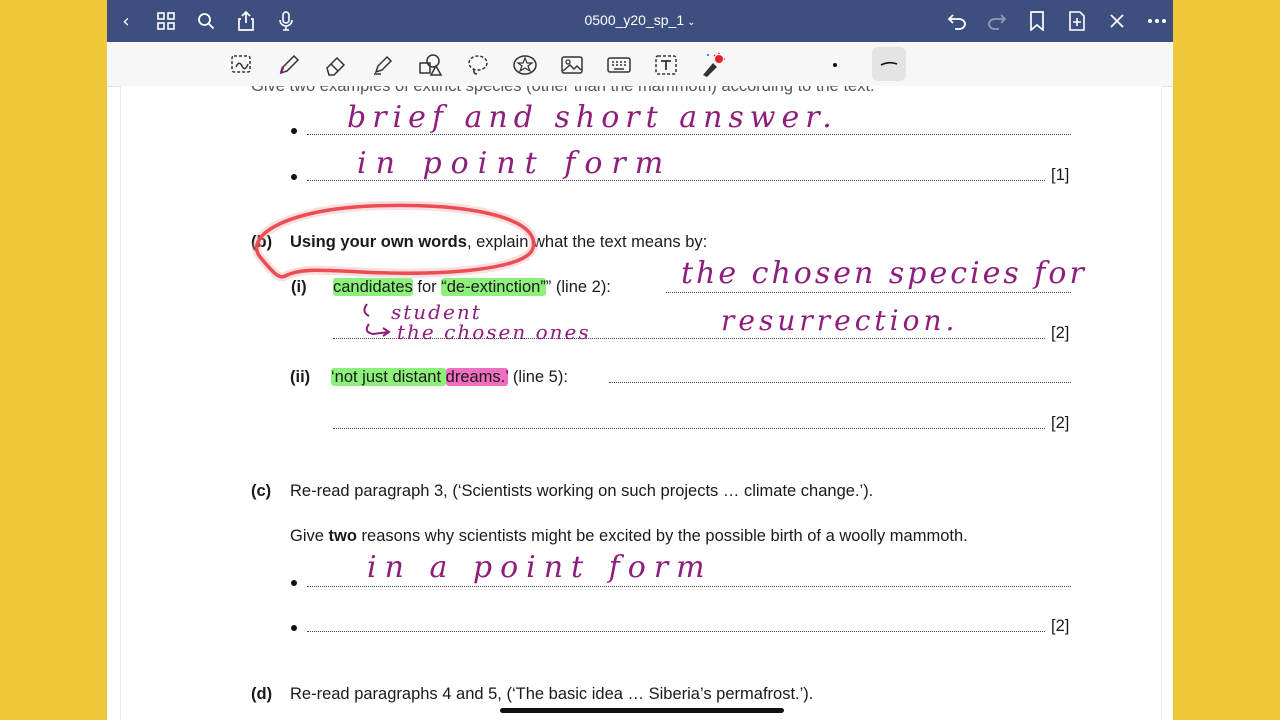 This screenshot has height=720, width=1280. What do you see at coordinates (713, 65) in the screenshot?
I see `laser-pointer-icon` at bounding box center [713, 65].